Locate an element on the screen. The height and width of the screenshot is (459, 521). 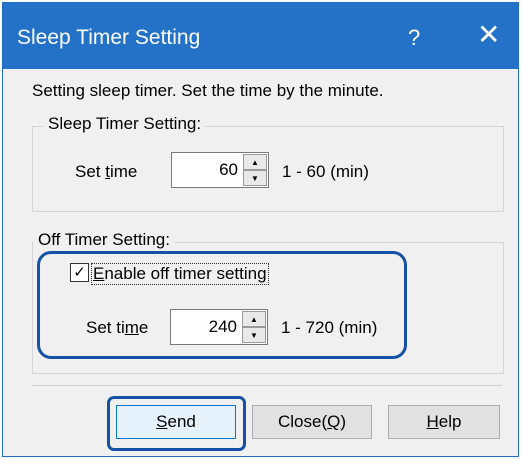
sleep-time-down-button: ▼ is located at coordinates (255, 178).